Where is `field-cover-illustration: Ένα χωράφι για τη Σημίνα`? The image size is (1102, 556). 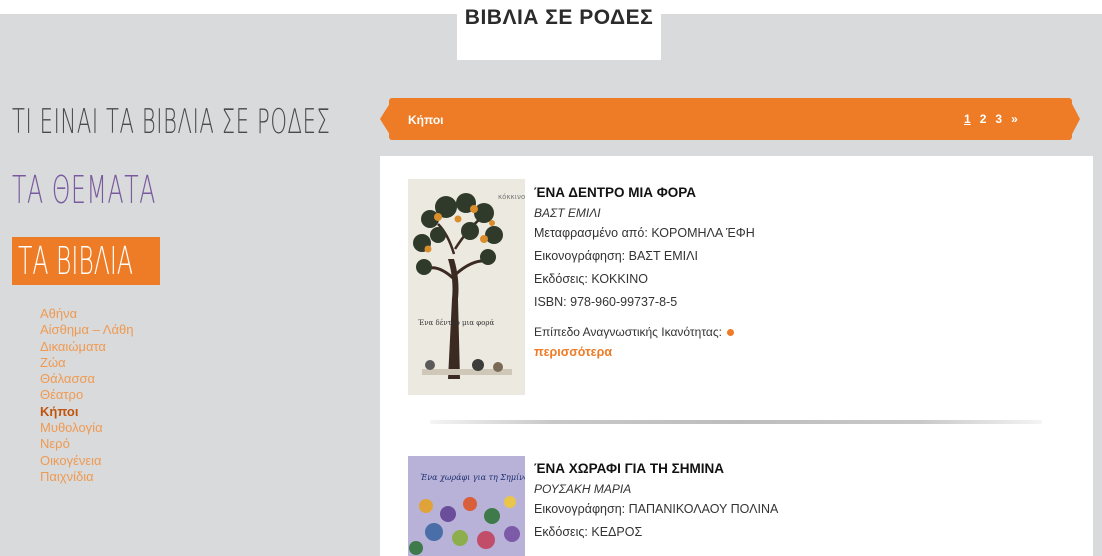 field-cover-illustration: Ένα χωράφι για τη Σημίνα is located at coordinates (466, 506).